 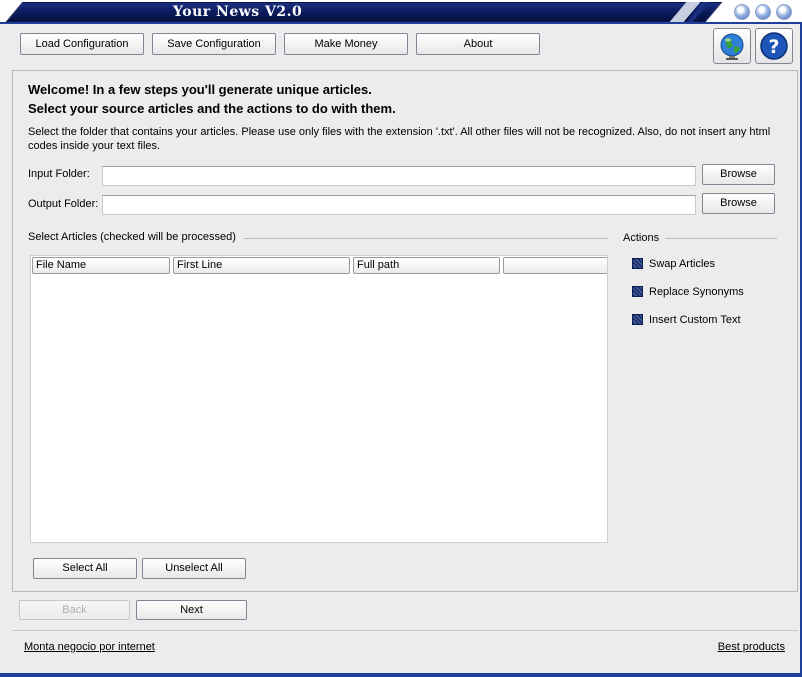 What do you see at coordinates (85, 568) in the screenshot?
I see `select-all-button: Select All` at bounding box center [85, 568].